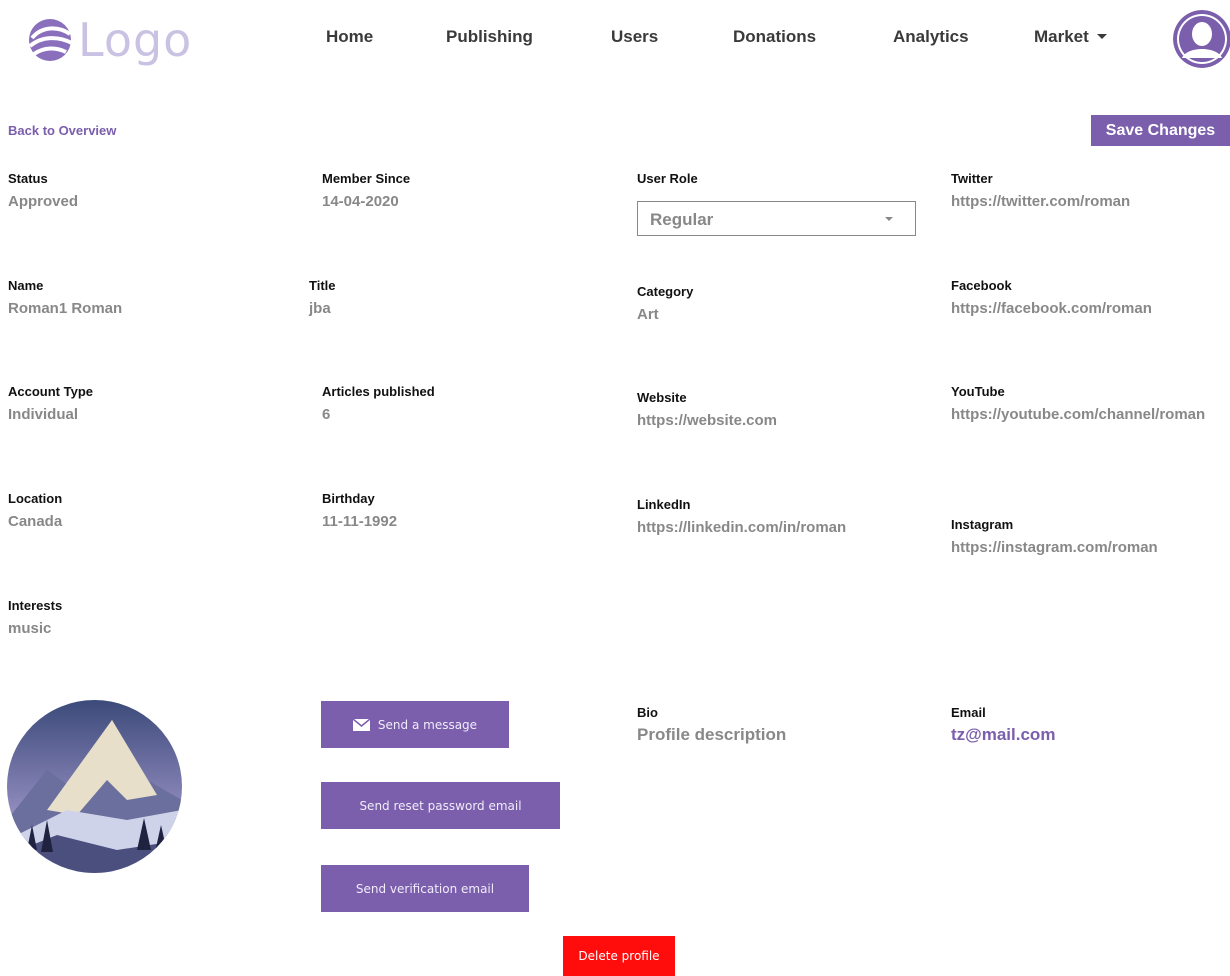 This screenshot has height=976, width=1230. What do you see at coordinates (349, 37) in the screenshot?
I see `nav-home: Home` at bounding box center [349, 37].